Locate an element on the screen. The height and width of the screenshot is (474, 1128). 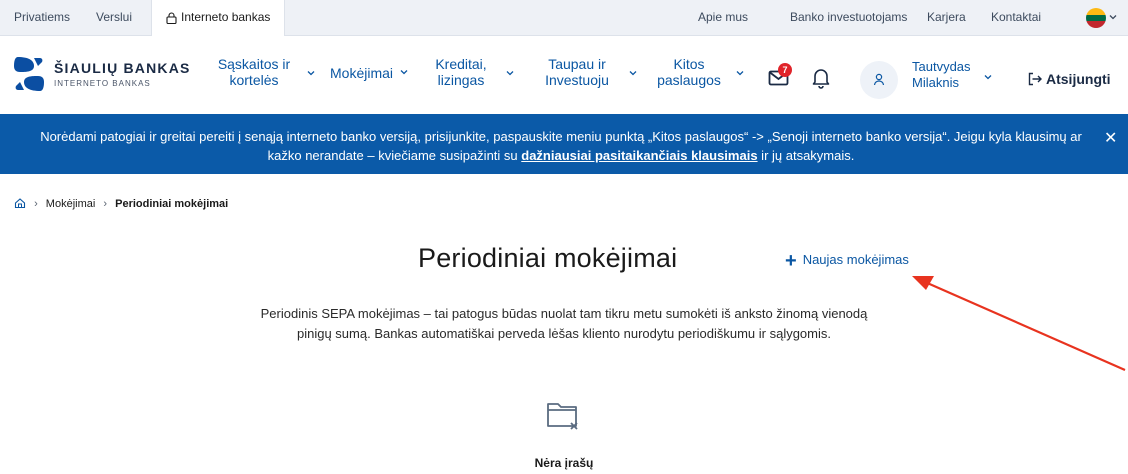
annotation-arrow is located at coordinates (1019, 324).